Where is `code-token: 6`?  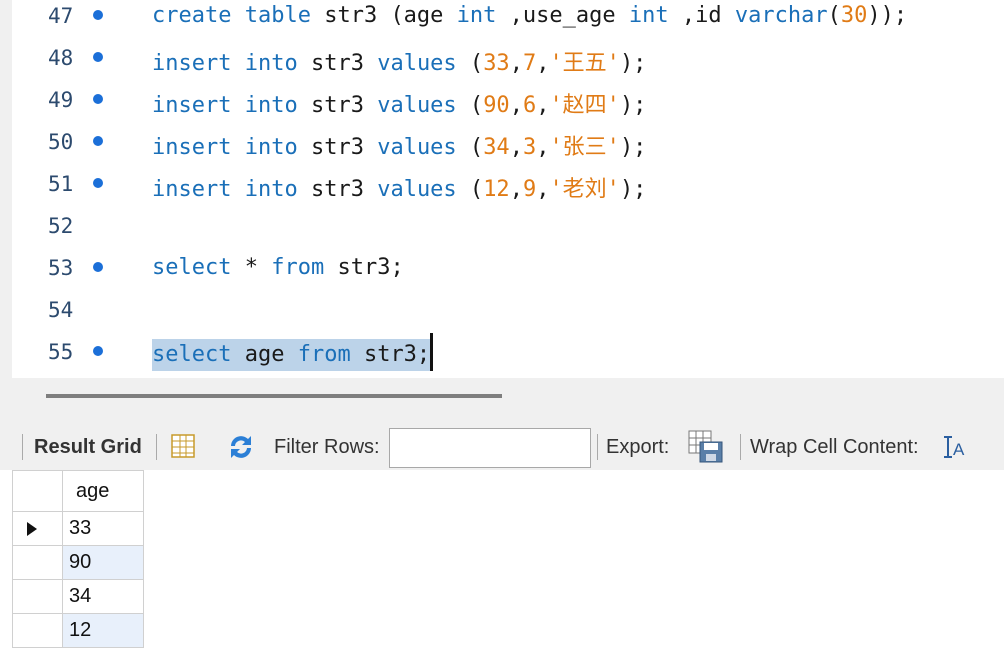
code-token: 6 is located at coordinates (529, 105).